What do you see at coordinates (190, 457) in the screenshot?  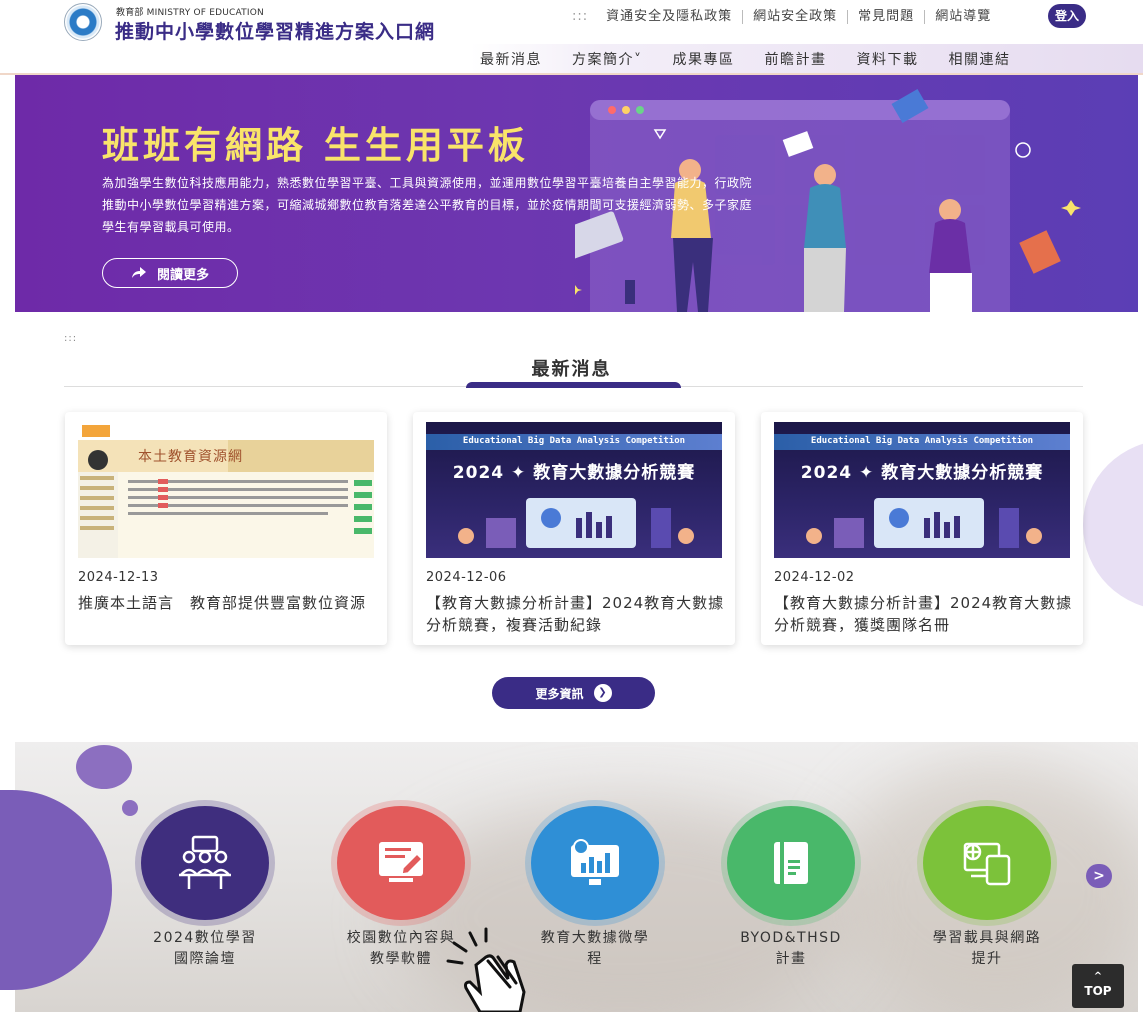 I see `thumbnail-caption: 本土教育資源網` at bounding box center [190, 457].